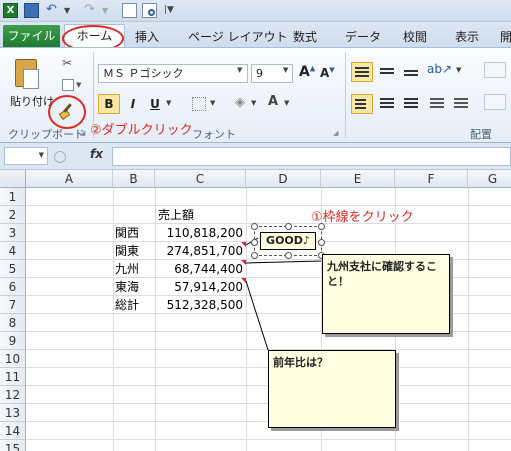  I want to click on formula-input, so click(311, 156).